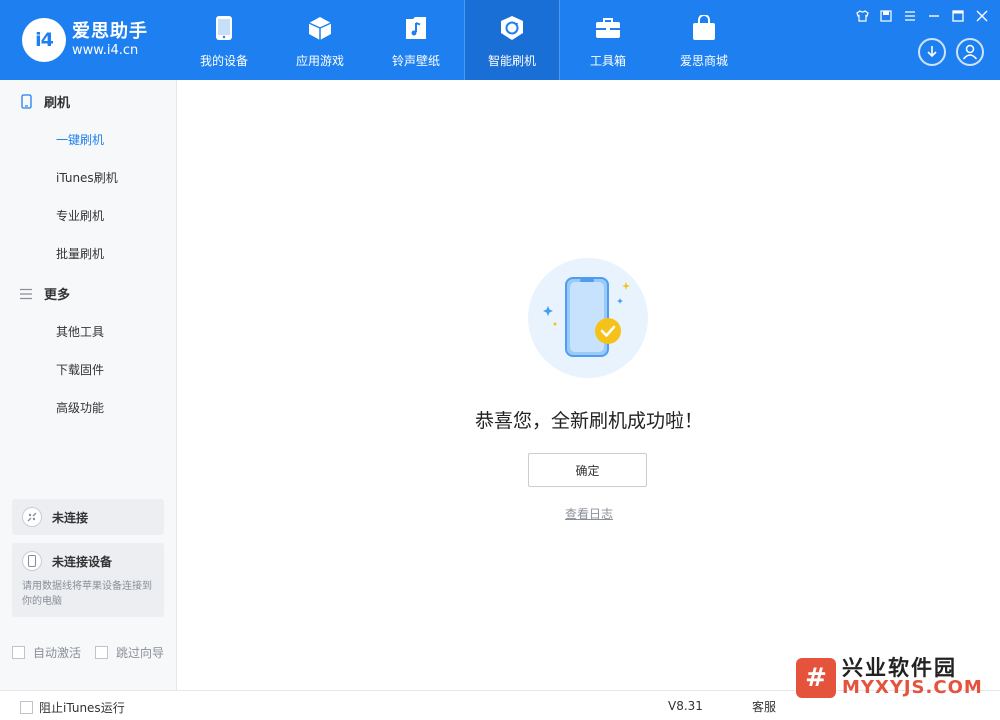 This screenshot has height=720, width=1000. I want to click on phone-outline-icon, so click(26, 102).